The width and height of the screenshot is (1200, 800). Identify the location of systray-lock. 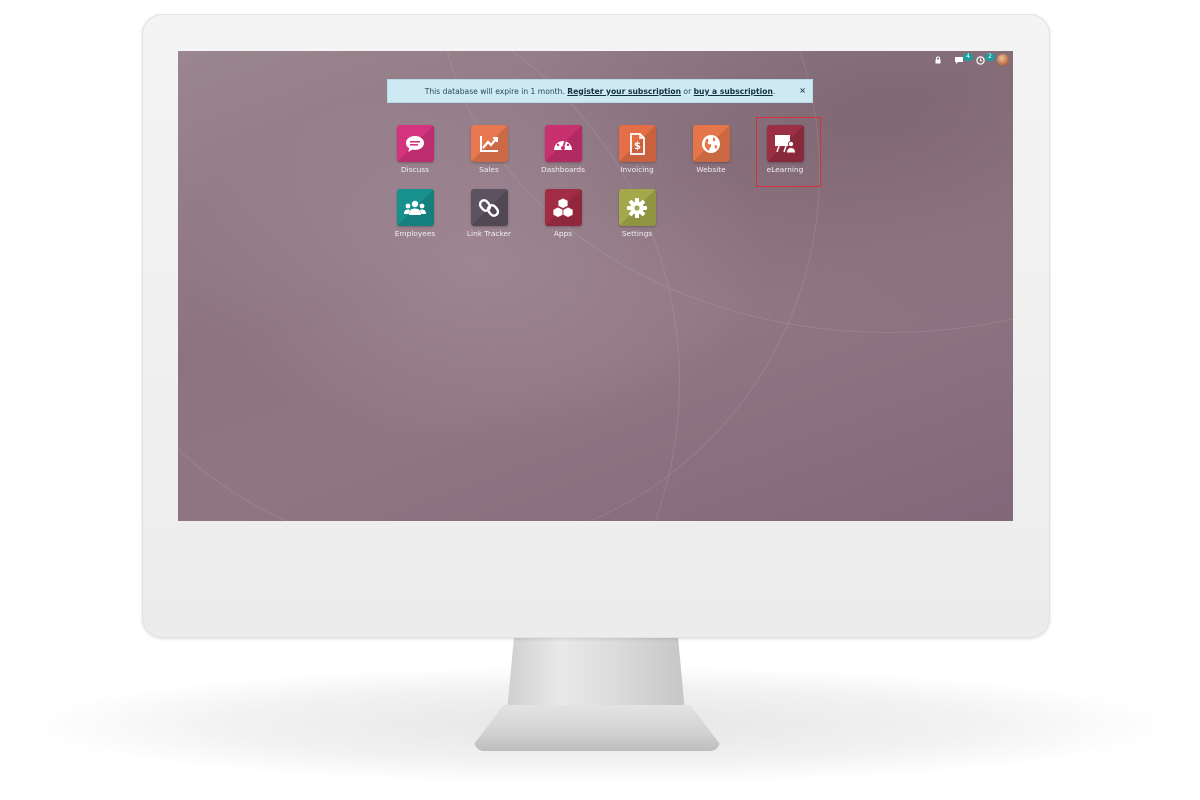
(938, 60).